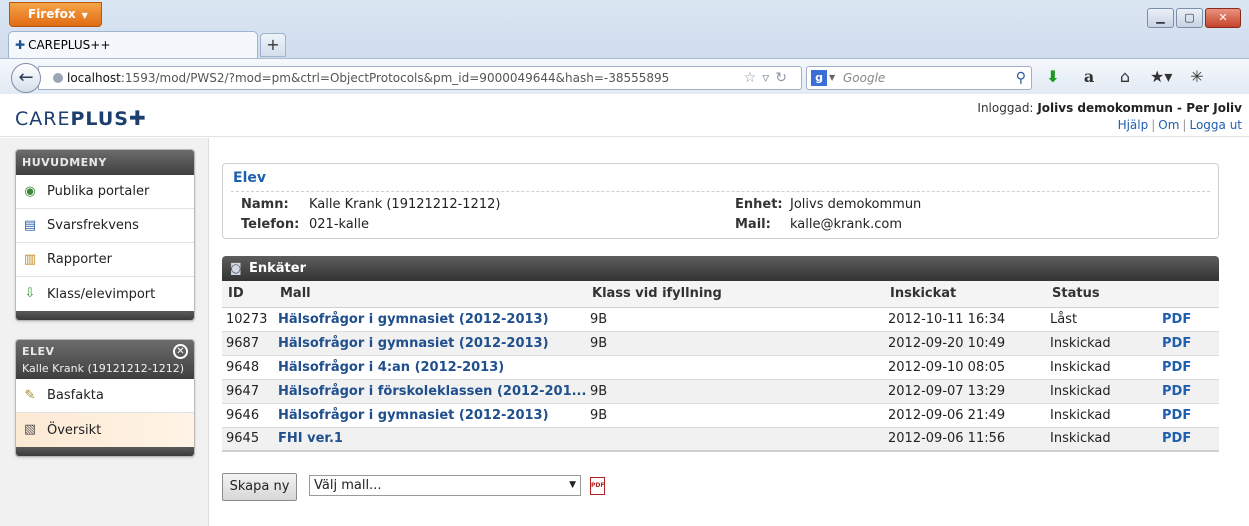  What do you see at coordinates (759, 204) in the screenshot?
I see `unit-label: Enhet:` at bounding box center [759, 204].